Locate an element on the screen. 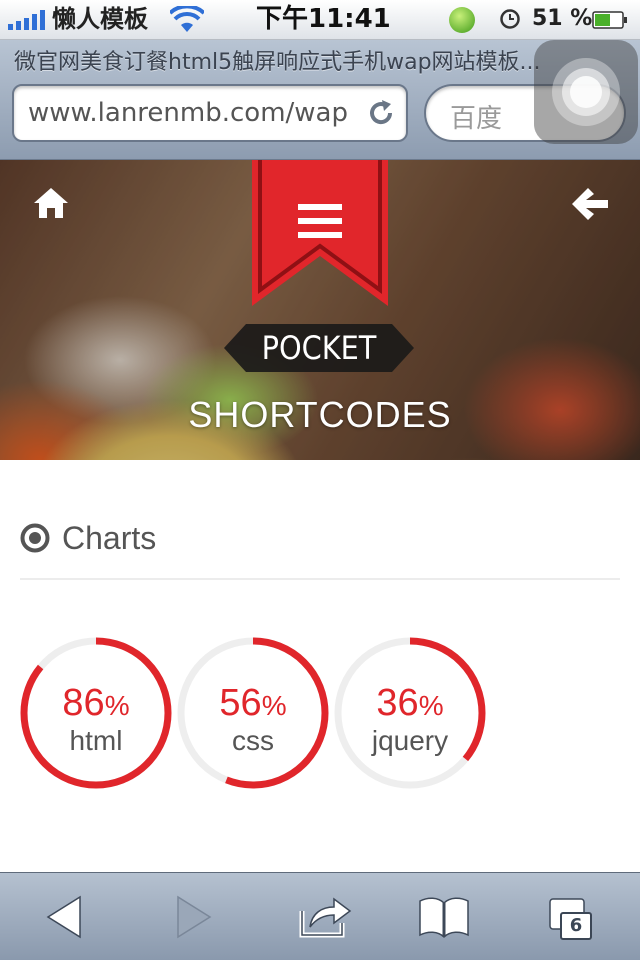 The image size is (640, 960). home-icon is located at coordinates (51, 203).